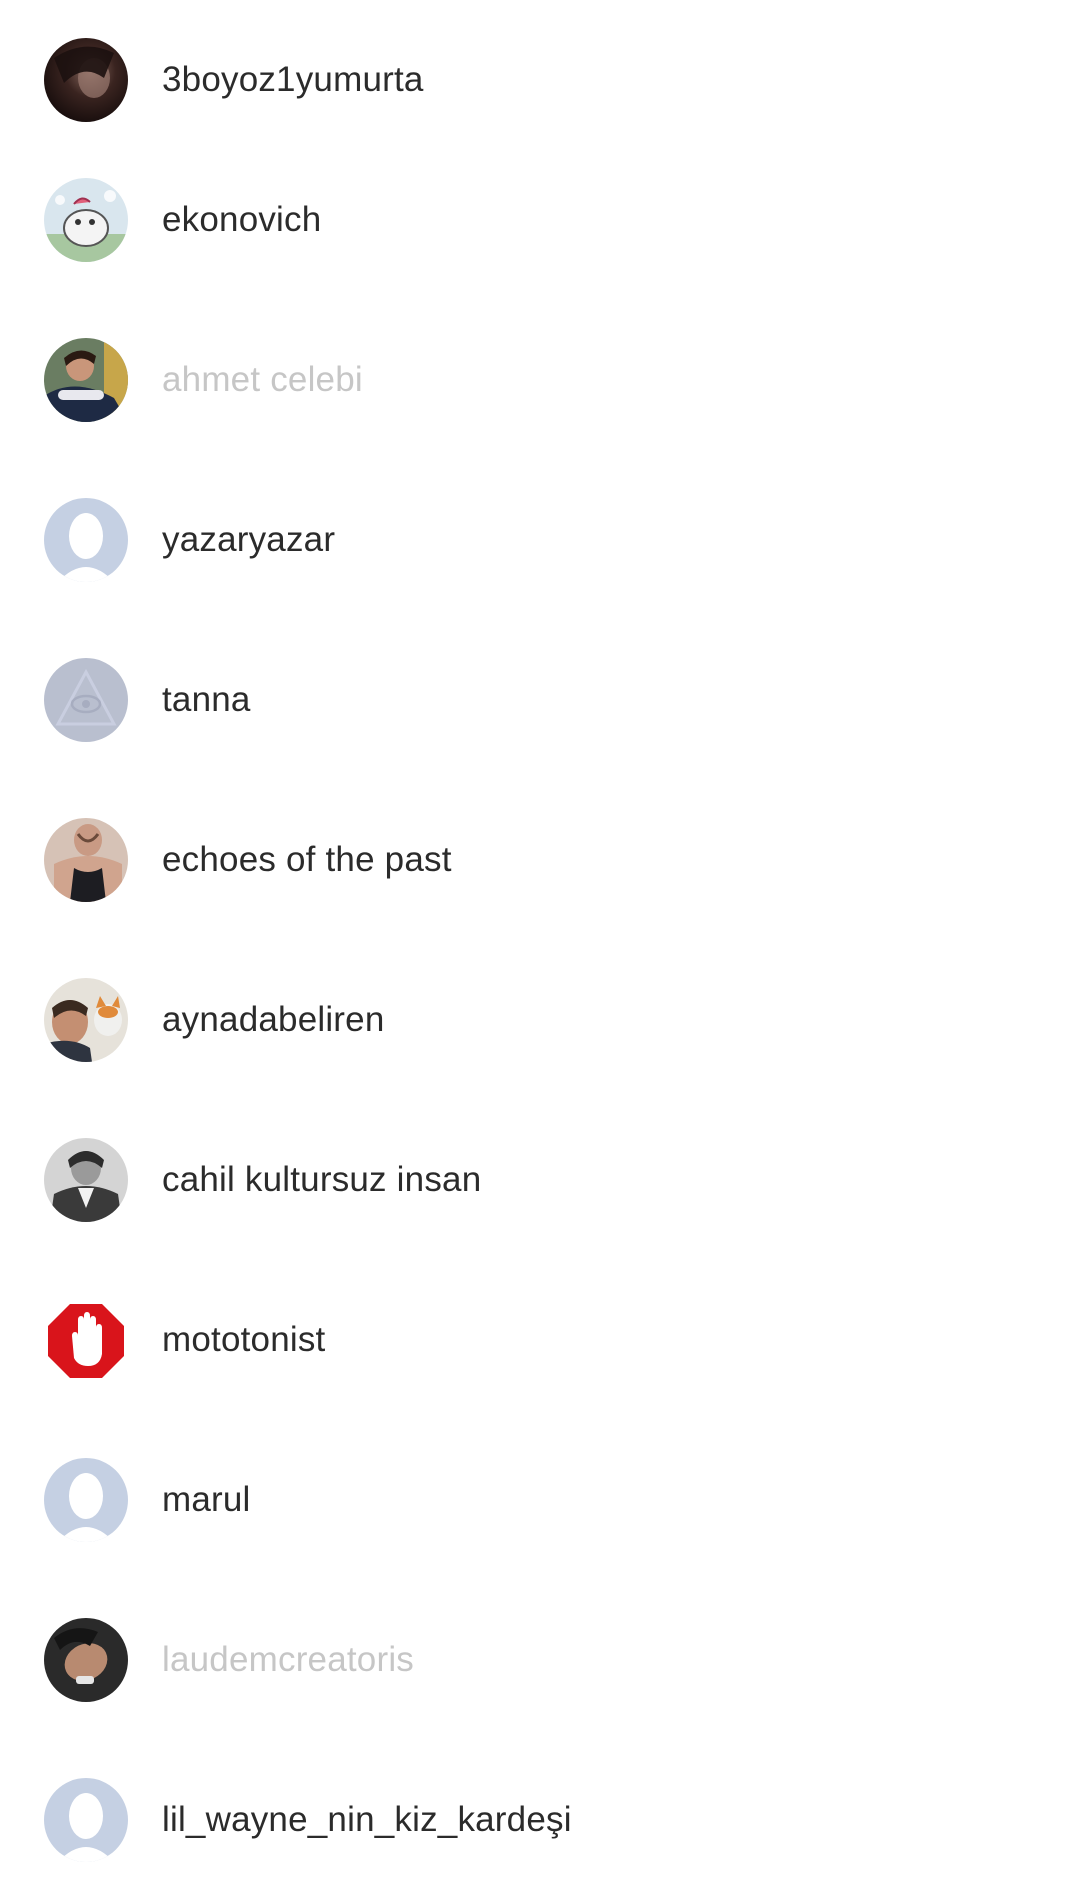  Describe the element at coordinates (86, 80) in the screenshot. I see `photo-dark-hooded-avatar` at that location.